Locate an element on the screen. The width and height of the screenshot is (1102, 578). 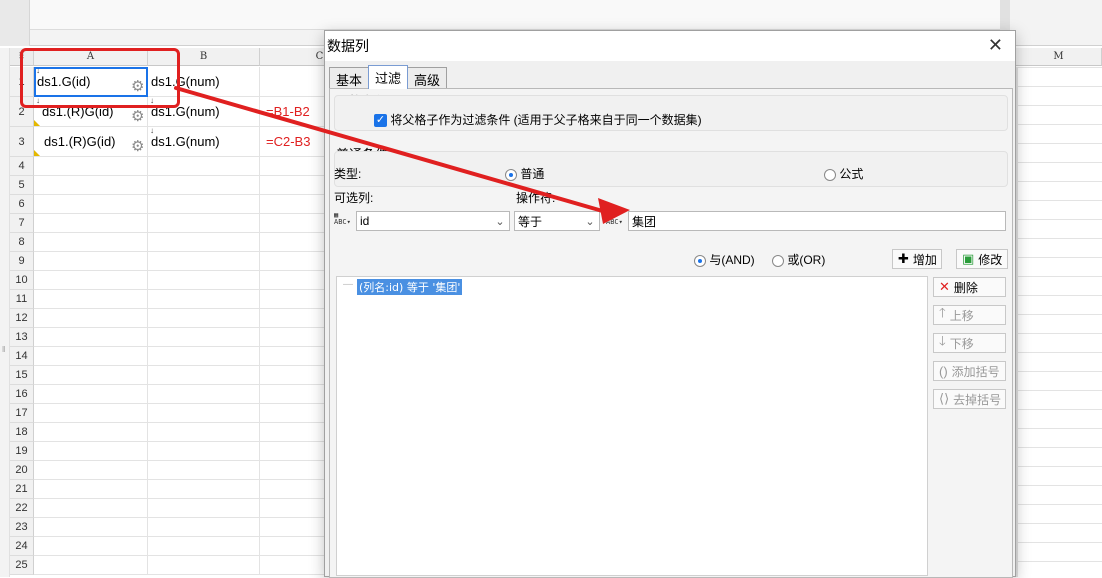
row-number: 22 is located at coordinates (22, 508).